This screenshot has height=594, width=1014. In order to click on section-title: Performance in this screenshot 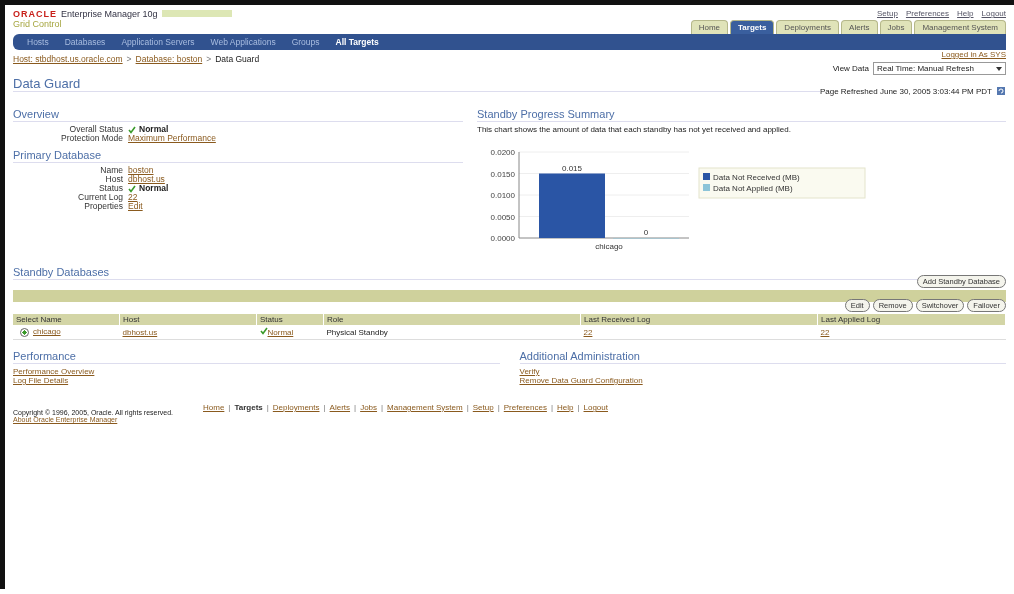, I will do `click(256, 357)`.